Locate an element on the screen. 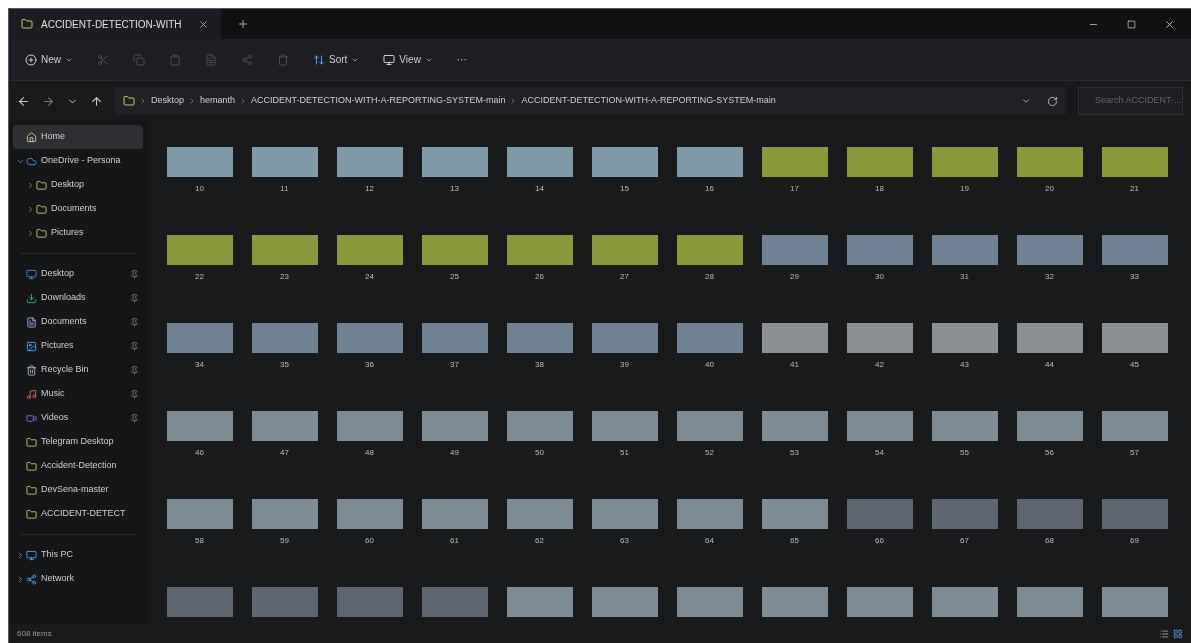 The image size is (1191, 643). file-name: 44 is located at coordinates (1049, 365).